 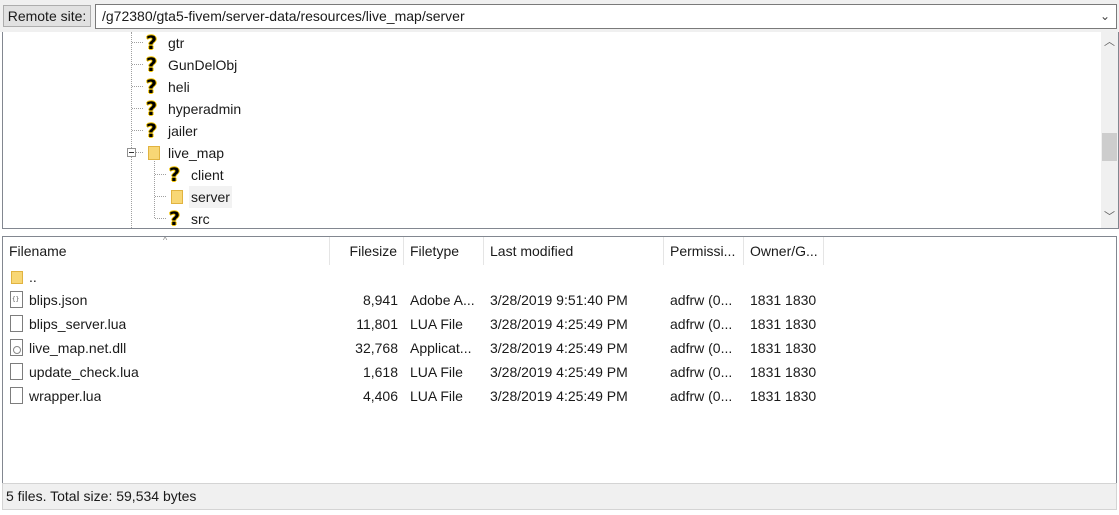 I want to click on list-item-parent-directory: .., so click(x=559, y=277).